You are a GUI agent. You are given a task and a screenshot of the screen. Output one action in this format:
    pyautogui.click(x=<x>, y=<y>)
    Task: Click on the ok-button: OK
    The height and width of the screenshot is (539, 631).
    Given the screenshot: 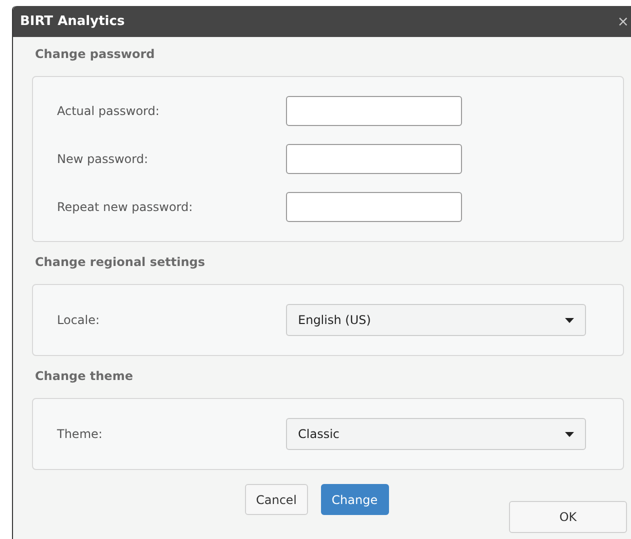 What is the action you would take?
    pyautogui.click(x=568, y=517)
    